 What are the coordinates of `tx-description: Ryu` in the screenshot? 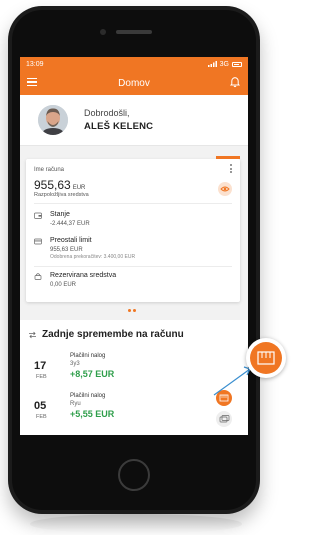 It's located at (75, 404).